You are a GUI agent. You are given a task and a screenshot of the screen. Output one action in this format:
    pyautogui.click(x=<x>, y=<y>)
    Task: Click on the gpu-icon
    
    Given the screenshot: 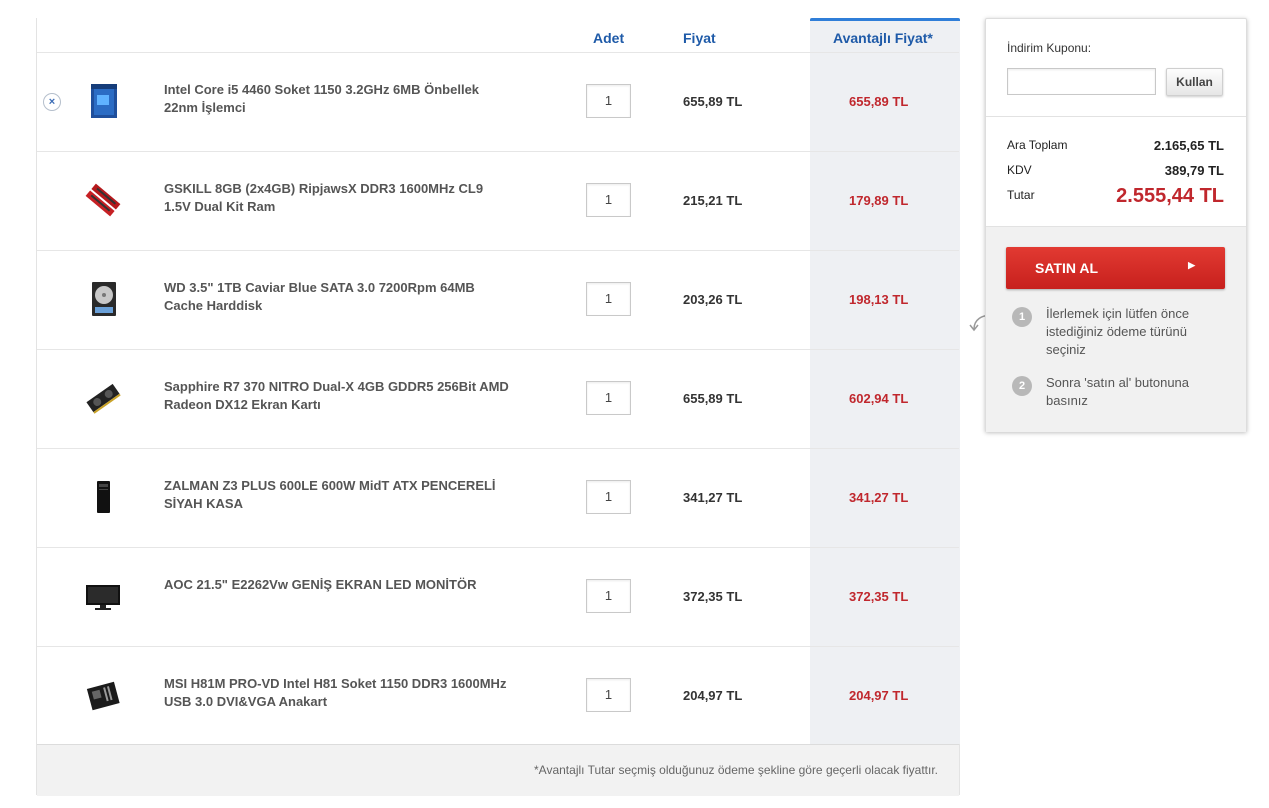 What is the action you would take?
    pyautogui.click(x=103, y=398)
    